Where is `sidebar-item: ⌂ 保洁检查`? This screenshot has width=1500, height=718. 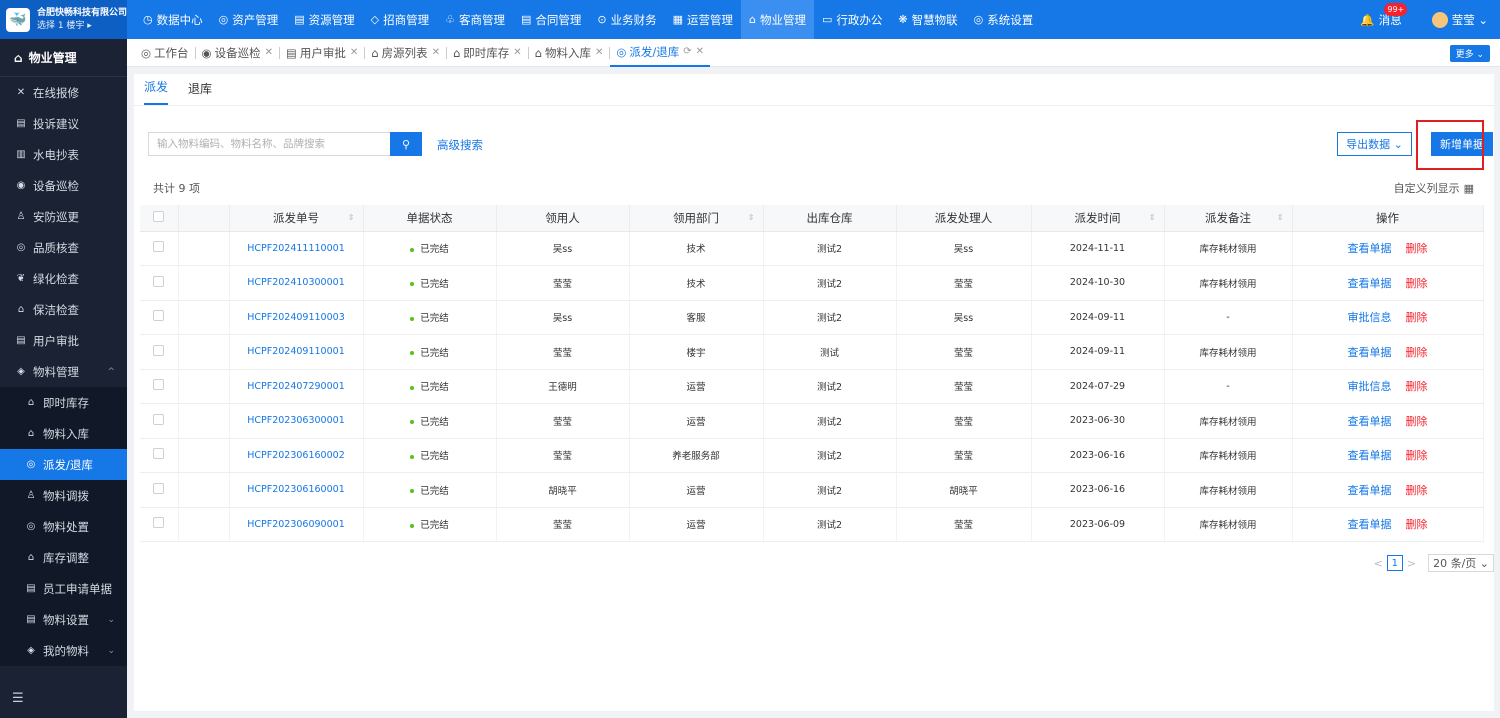 sidebar-item: ⌂ 保洁检查 is located at coordinates (63, 309).